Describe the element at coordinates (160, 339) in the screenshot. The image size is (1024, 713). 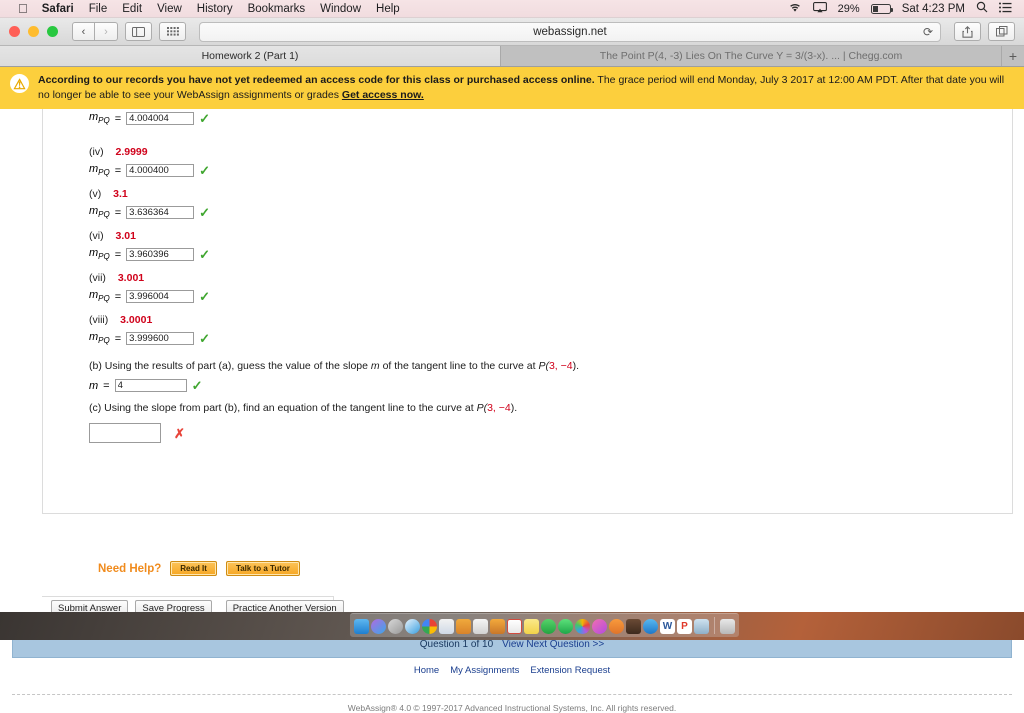
I see `mpq-input-viii` at that location.